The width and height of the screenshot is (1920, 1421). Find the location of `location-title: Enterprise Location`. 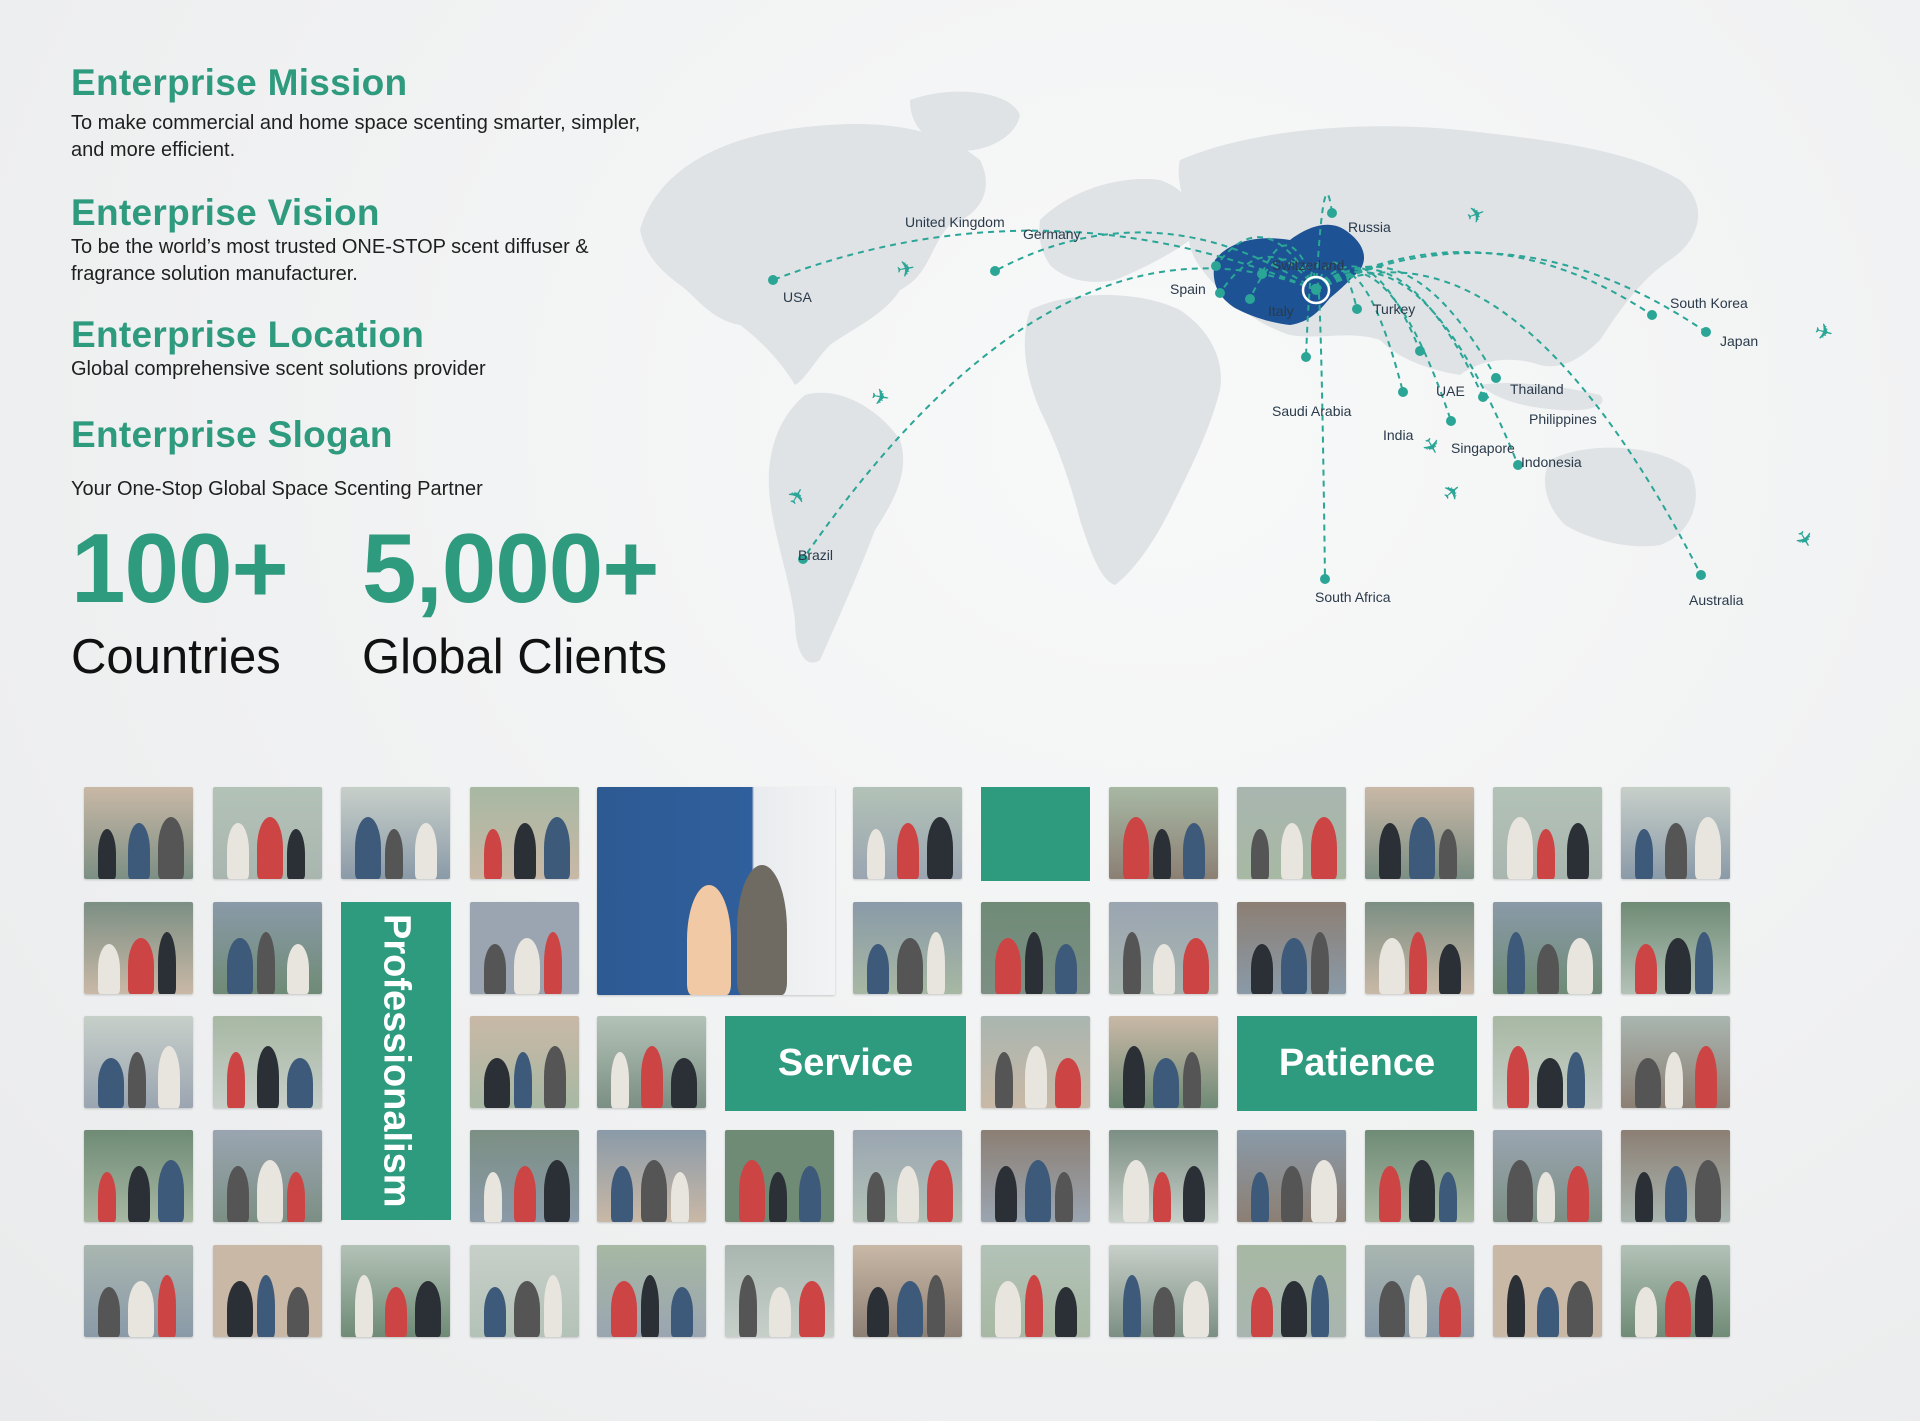

location-title: Enterprise Location is located at coordinates (248, 334).